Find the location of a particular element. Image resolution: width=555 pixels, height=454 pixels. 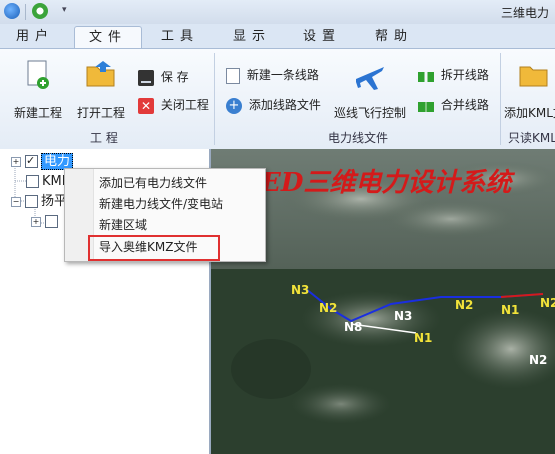

add-line-file-button: + 添加线路文件 is located at coordinates (273, 105).